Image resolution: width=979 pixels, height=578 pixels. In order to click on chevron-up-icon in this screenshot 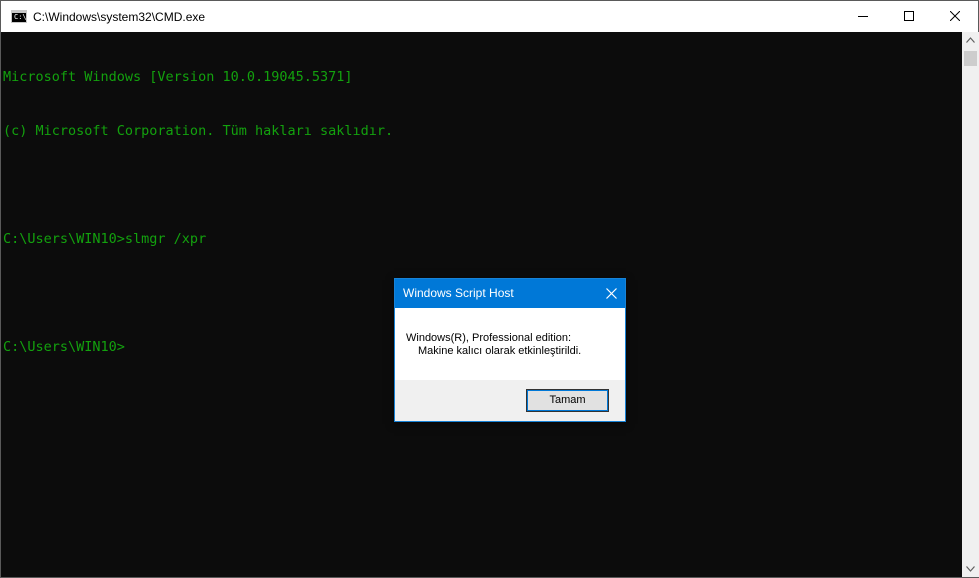, I will do `click(970, 40)`.